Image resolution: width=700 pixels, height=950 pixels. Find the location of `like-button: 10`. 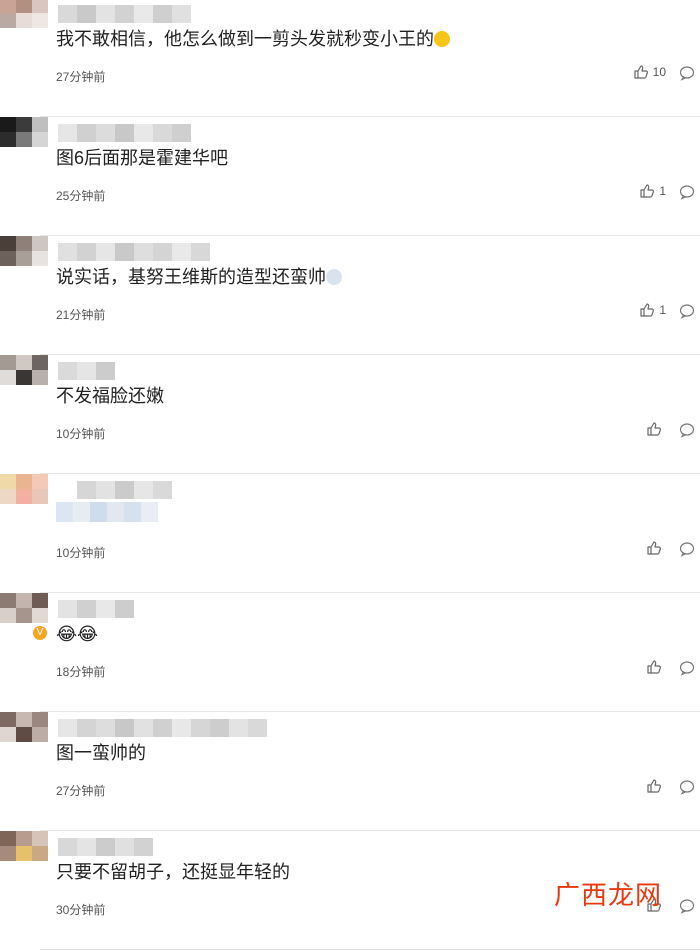

like-button: 10 is located at coordinates (649, 72).